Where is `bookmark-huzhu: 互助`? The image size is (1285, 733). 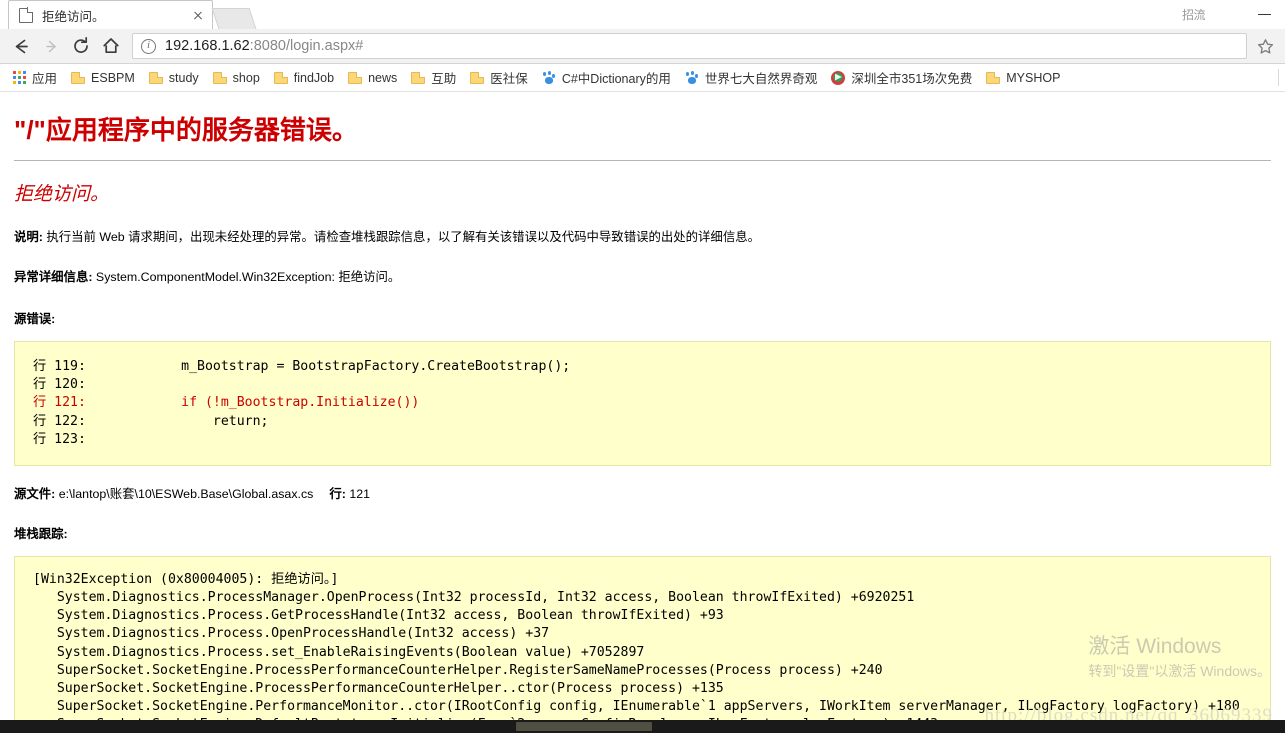 bookmark-huzhu: 互助 is located at coordinates (433, 78).